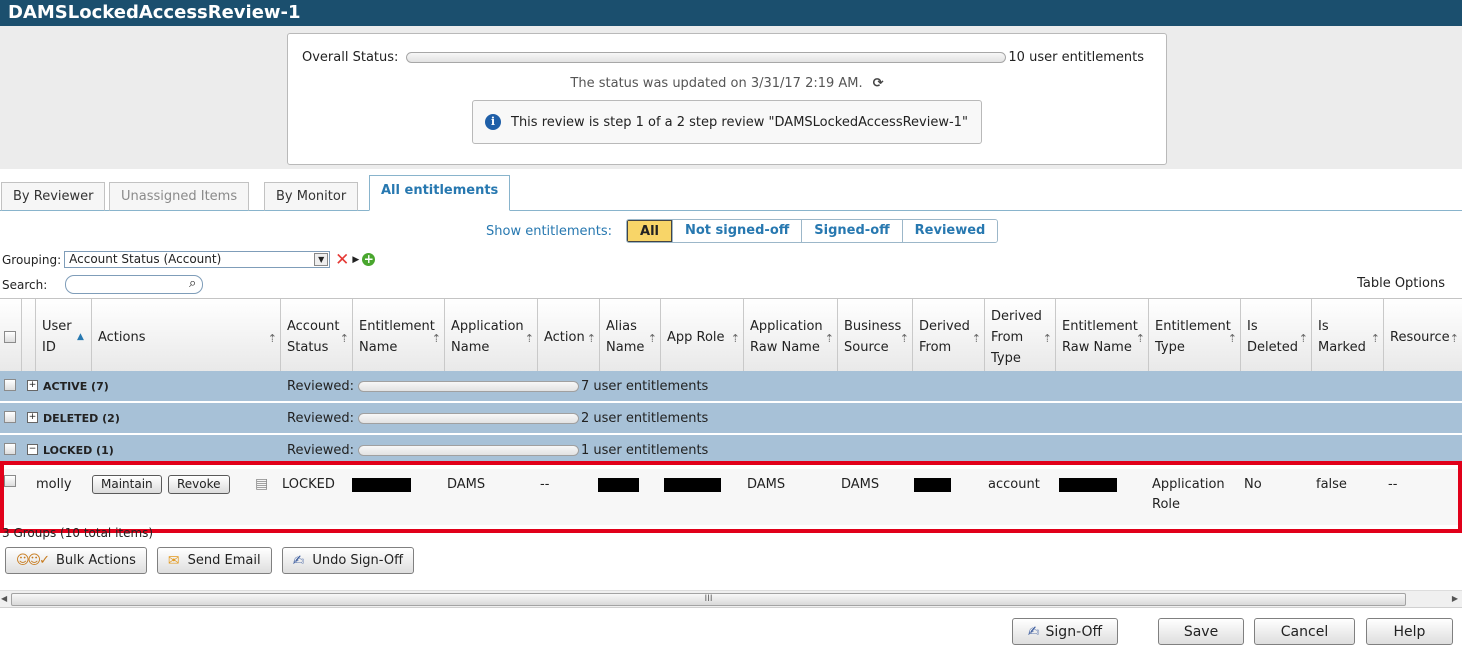 Image resolution: width=1462 pixels, height=657 pixels. I want to click on info-icon: i, so click(493, 122).